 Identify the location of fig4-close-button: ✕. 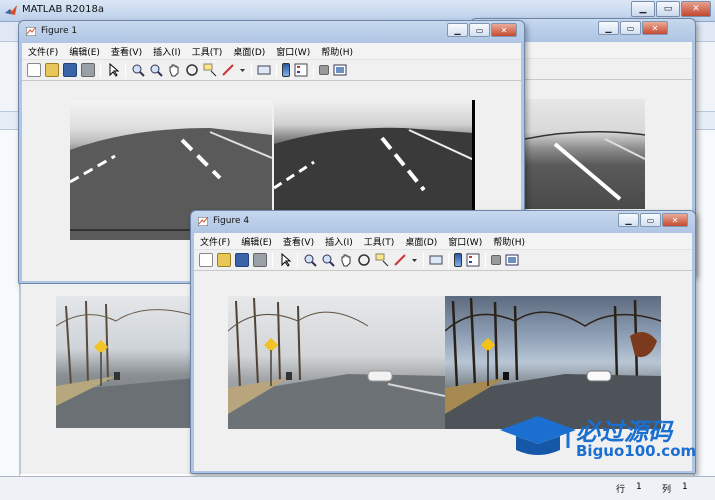
(675, 220).